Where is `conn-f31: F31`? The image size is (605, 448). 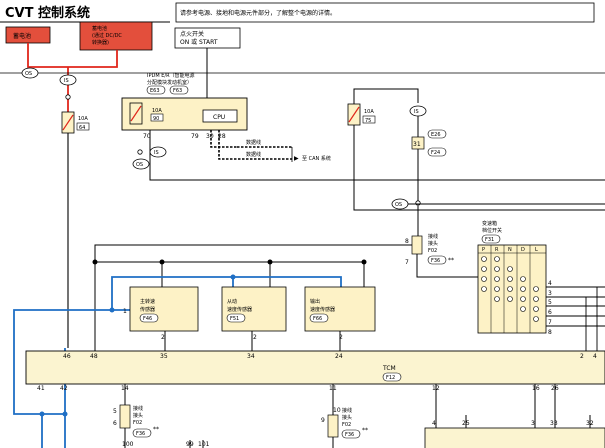 conn-f31: F31 is located at coordinates (489, 240).